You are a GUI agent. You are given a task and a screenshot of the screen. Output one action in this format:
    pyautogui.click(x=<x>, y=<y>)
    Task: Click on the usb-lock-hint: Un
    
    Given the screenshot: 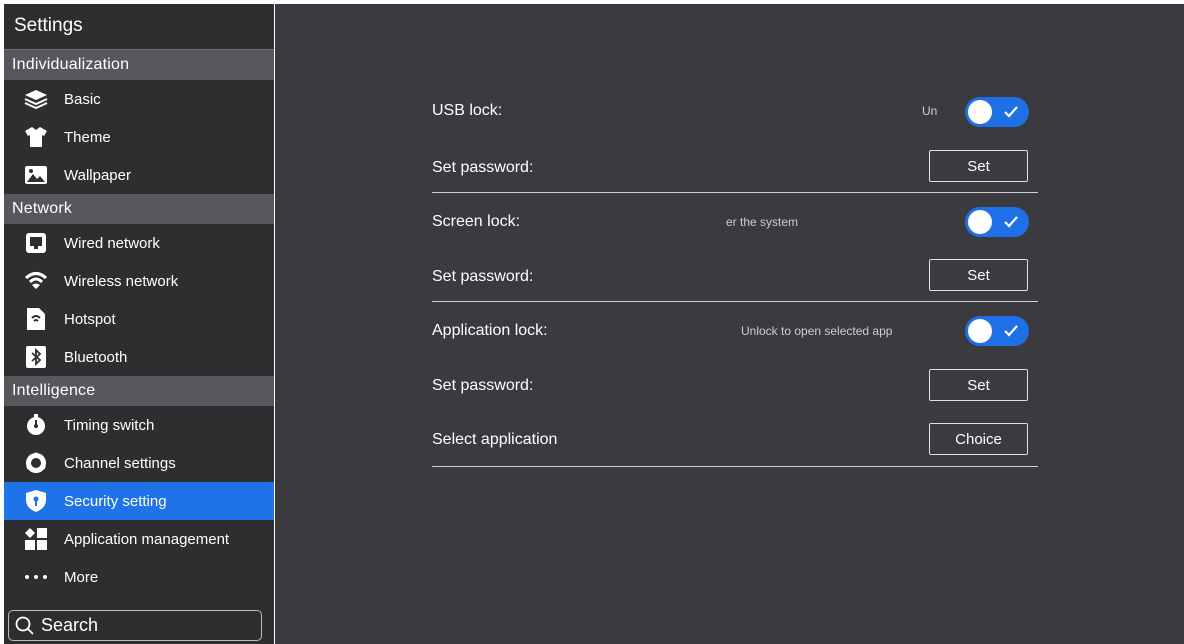 What is the action you would take?
    pyautogui.click(x=930, y=111)
    